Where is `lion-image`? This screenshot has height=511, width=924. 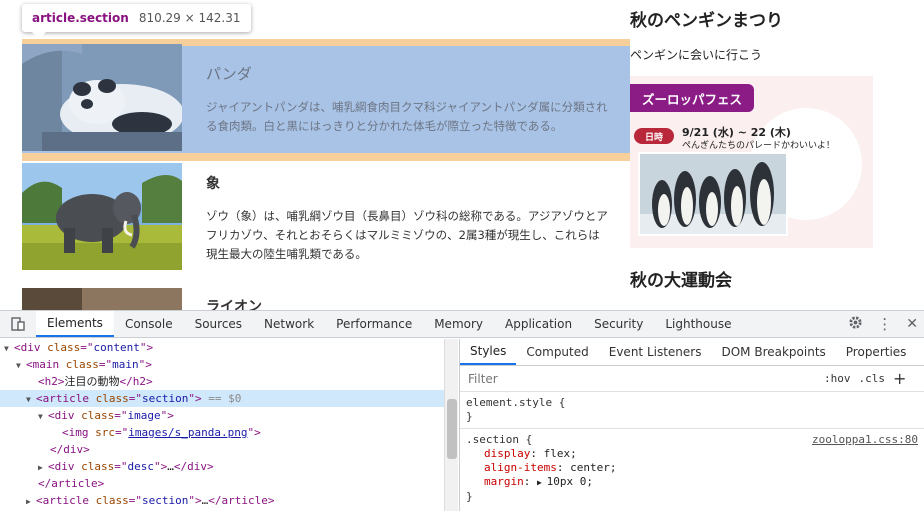 lion-image is located at coordinates (102, 299).